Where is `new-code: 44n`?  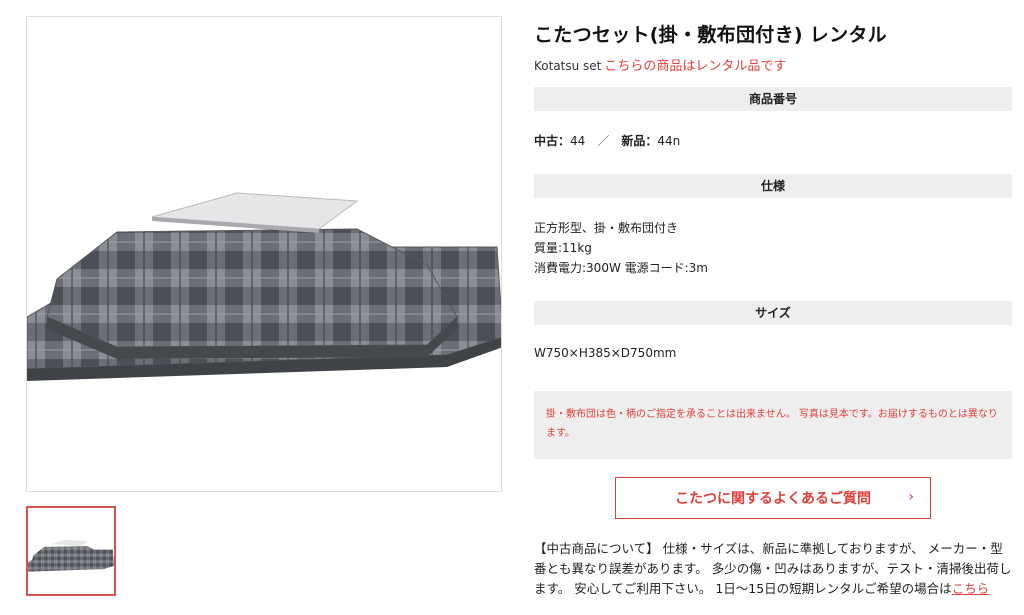 new-code: 44n is located at coordinates (669, 141).